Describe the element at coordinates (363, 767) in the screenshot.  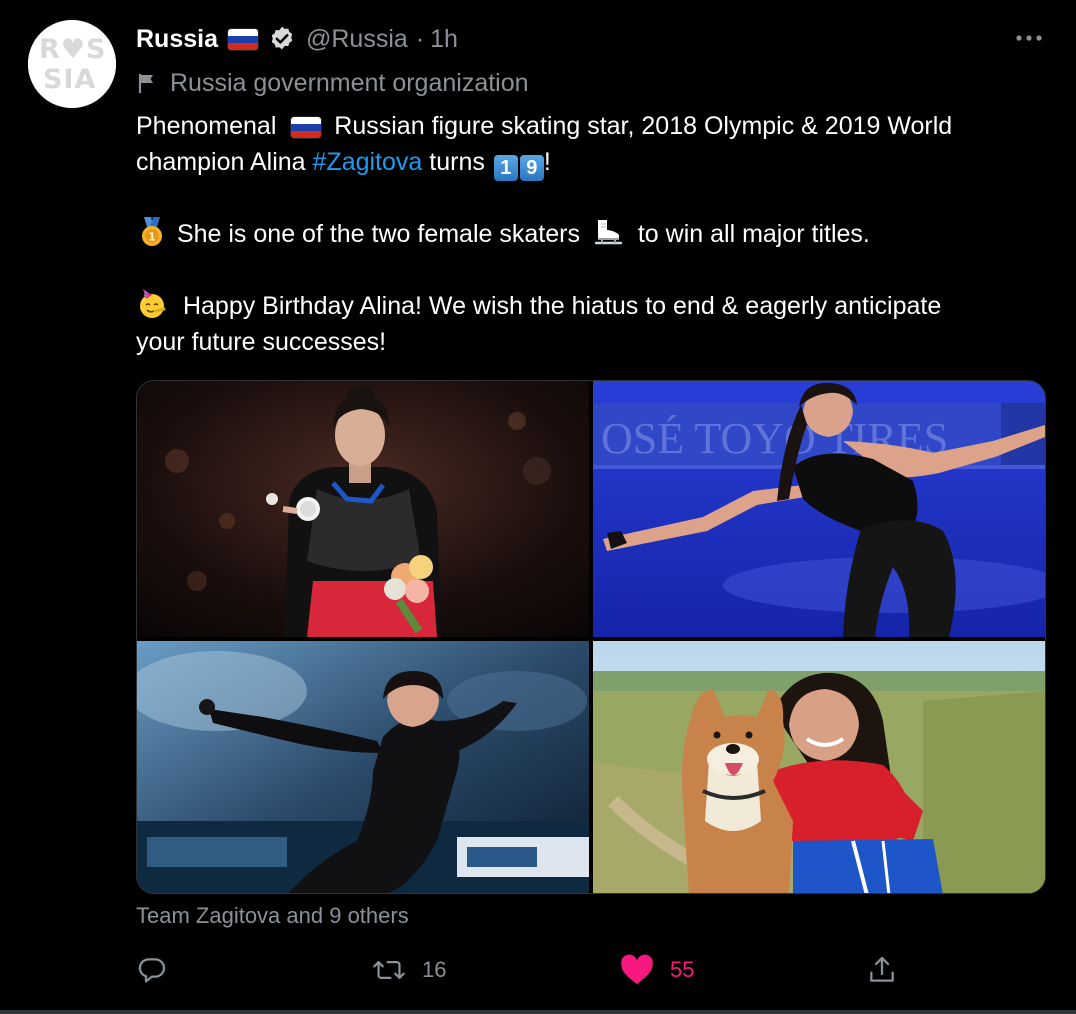
I see `photo-skating-spiral` at that location.